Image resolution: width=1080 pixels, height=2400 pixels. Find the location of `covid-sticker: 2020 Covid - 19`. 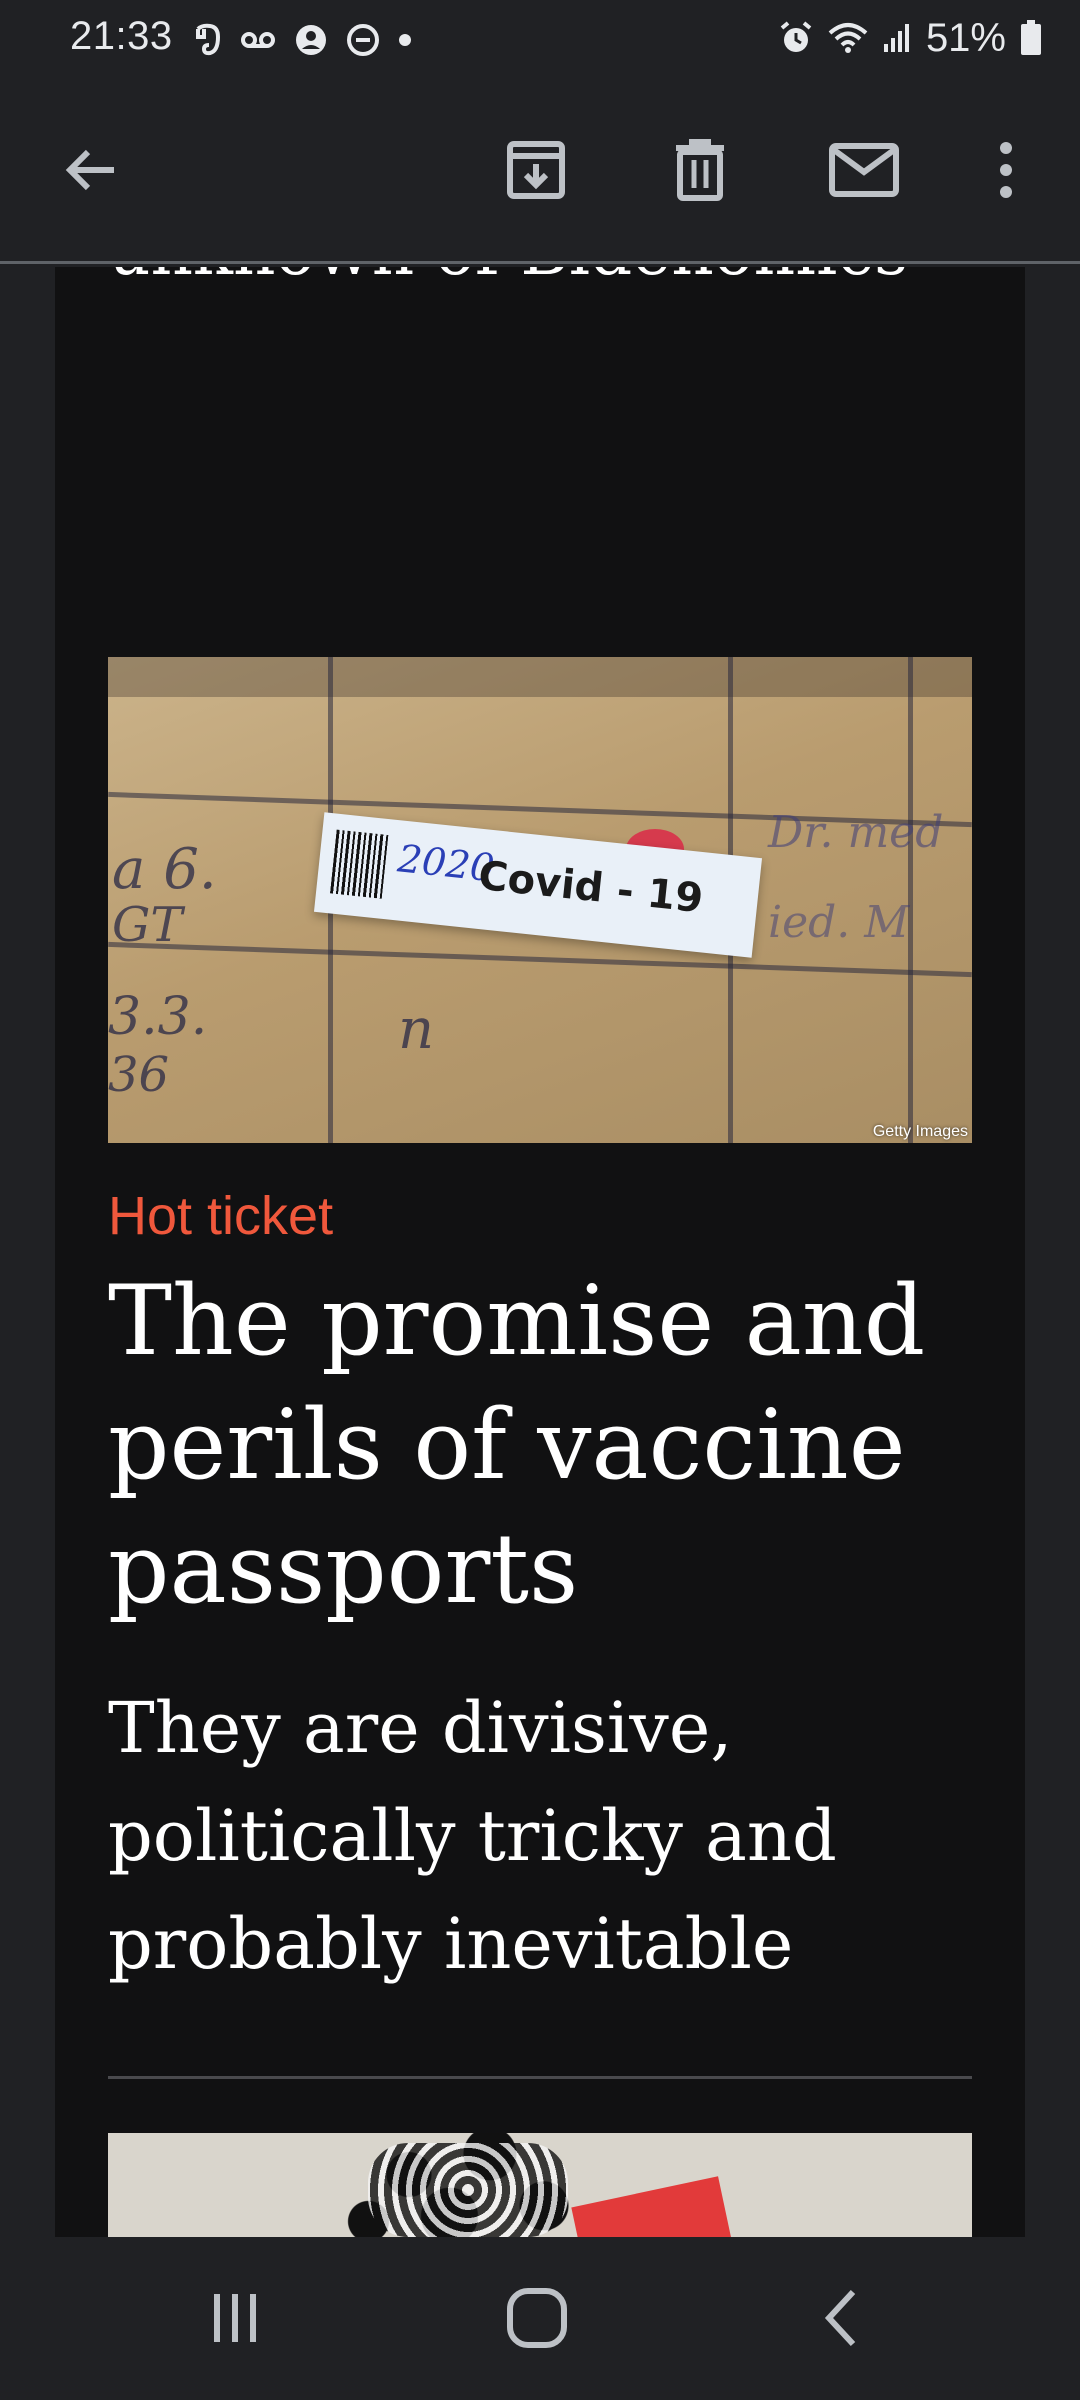

covid-sticker: 2020 Covid - 19 is located at coordinates (538, 885).